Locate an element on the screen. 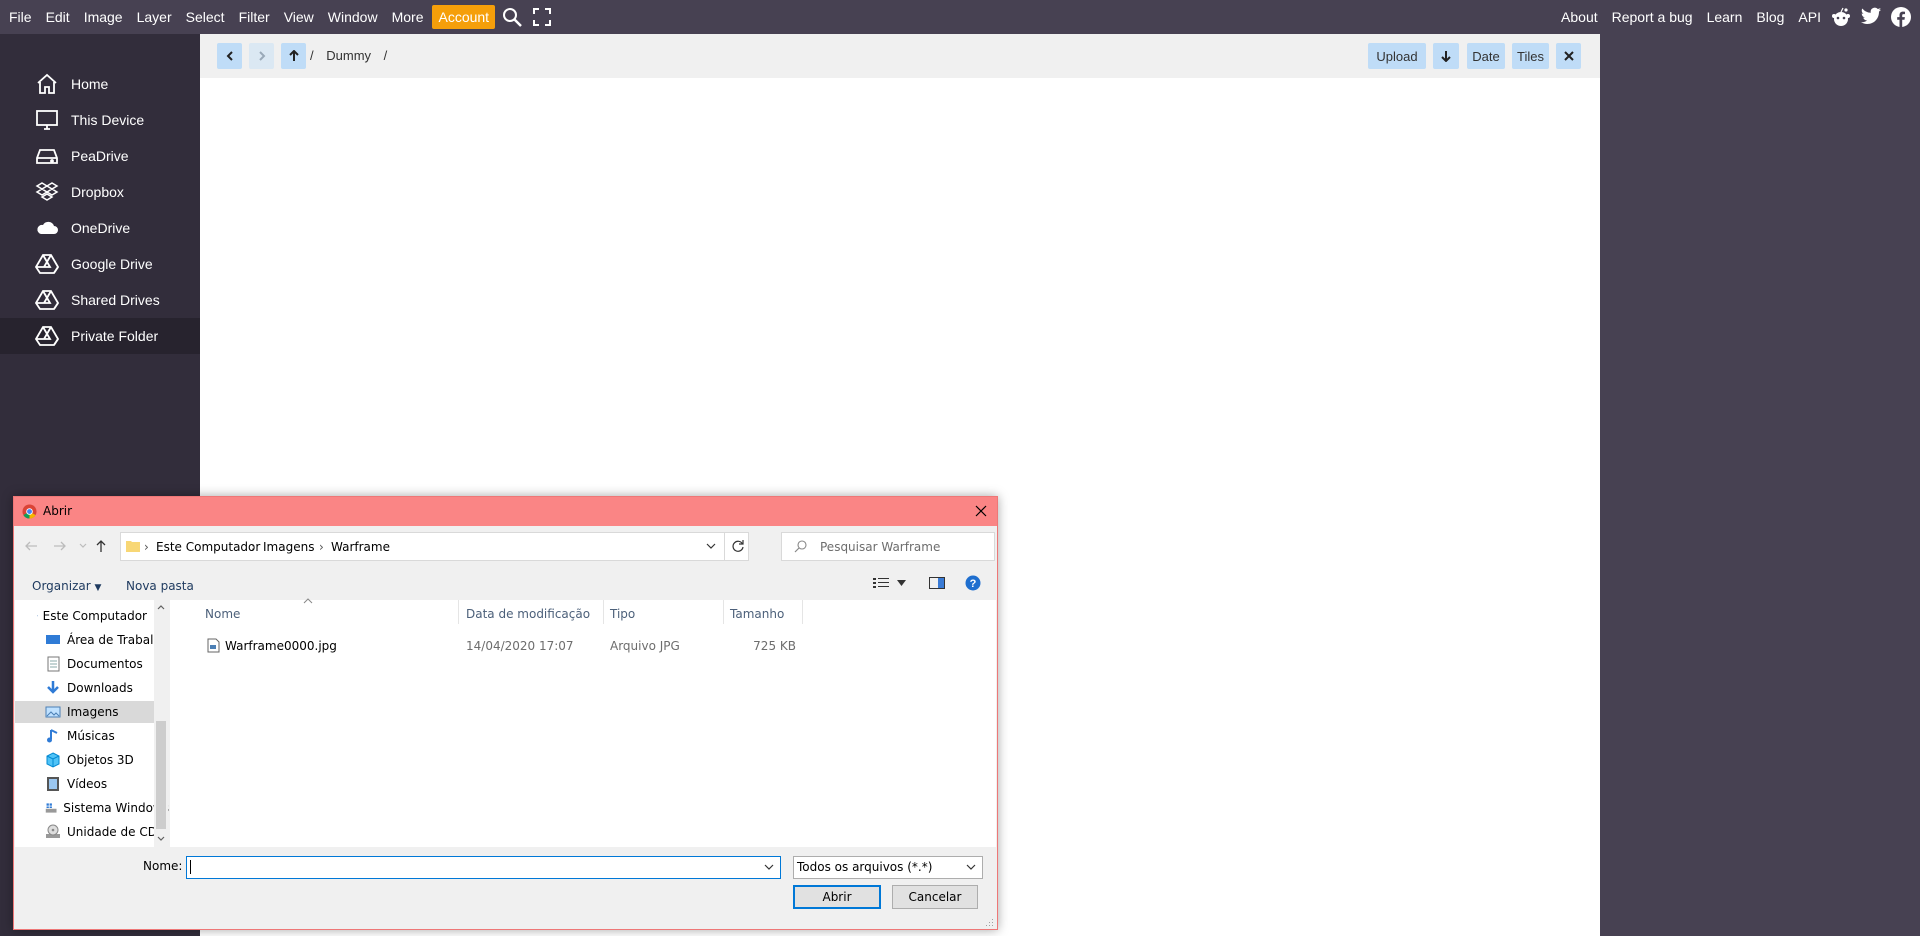 Image resolution: width=1920 pixels, height=936 pixels. up-button is located at coordinates (293, 56).